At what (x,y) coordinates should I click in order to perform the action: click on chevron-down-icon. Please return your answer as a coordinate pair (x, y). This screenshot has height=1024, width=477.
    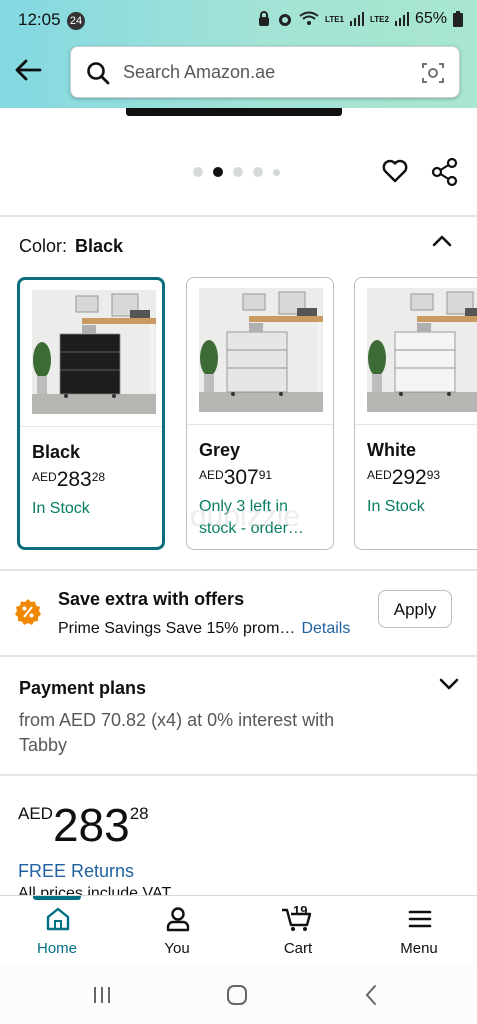
    Looking at the image, I should click on (449, 684).